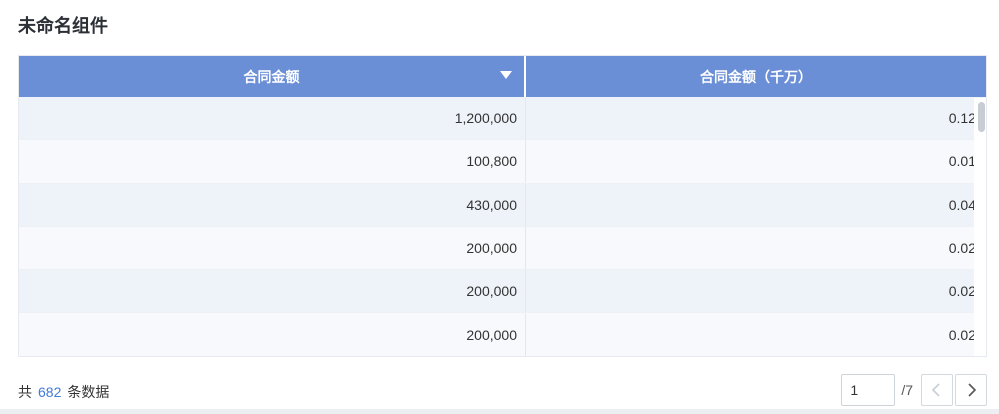 Image resolution: width=999 pixels, height=414 pixels. I want to click on table-cell: 0.01, so click(962, 161).